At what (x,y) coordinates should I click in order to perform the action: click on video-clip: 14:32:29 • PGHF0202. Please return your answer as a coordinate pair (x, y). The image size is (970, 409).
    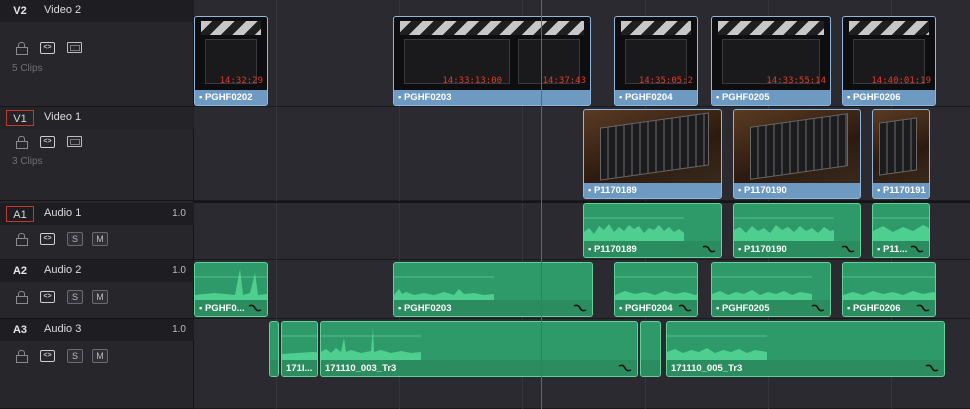
    Looking at the image, I should click on (231, 61).